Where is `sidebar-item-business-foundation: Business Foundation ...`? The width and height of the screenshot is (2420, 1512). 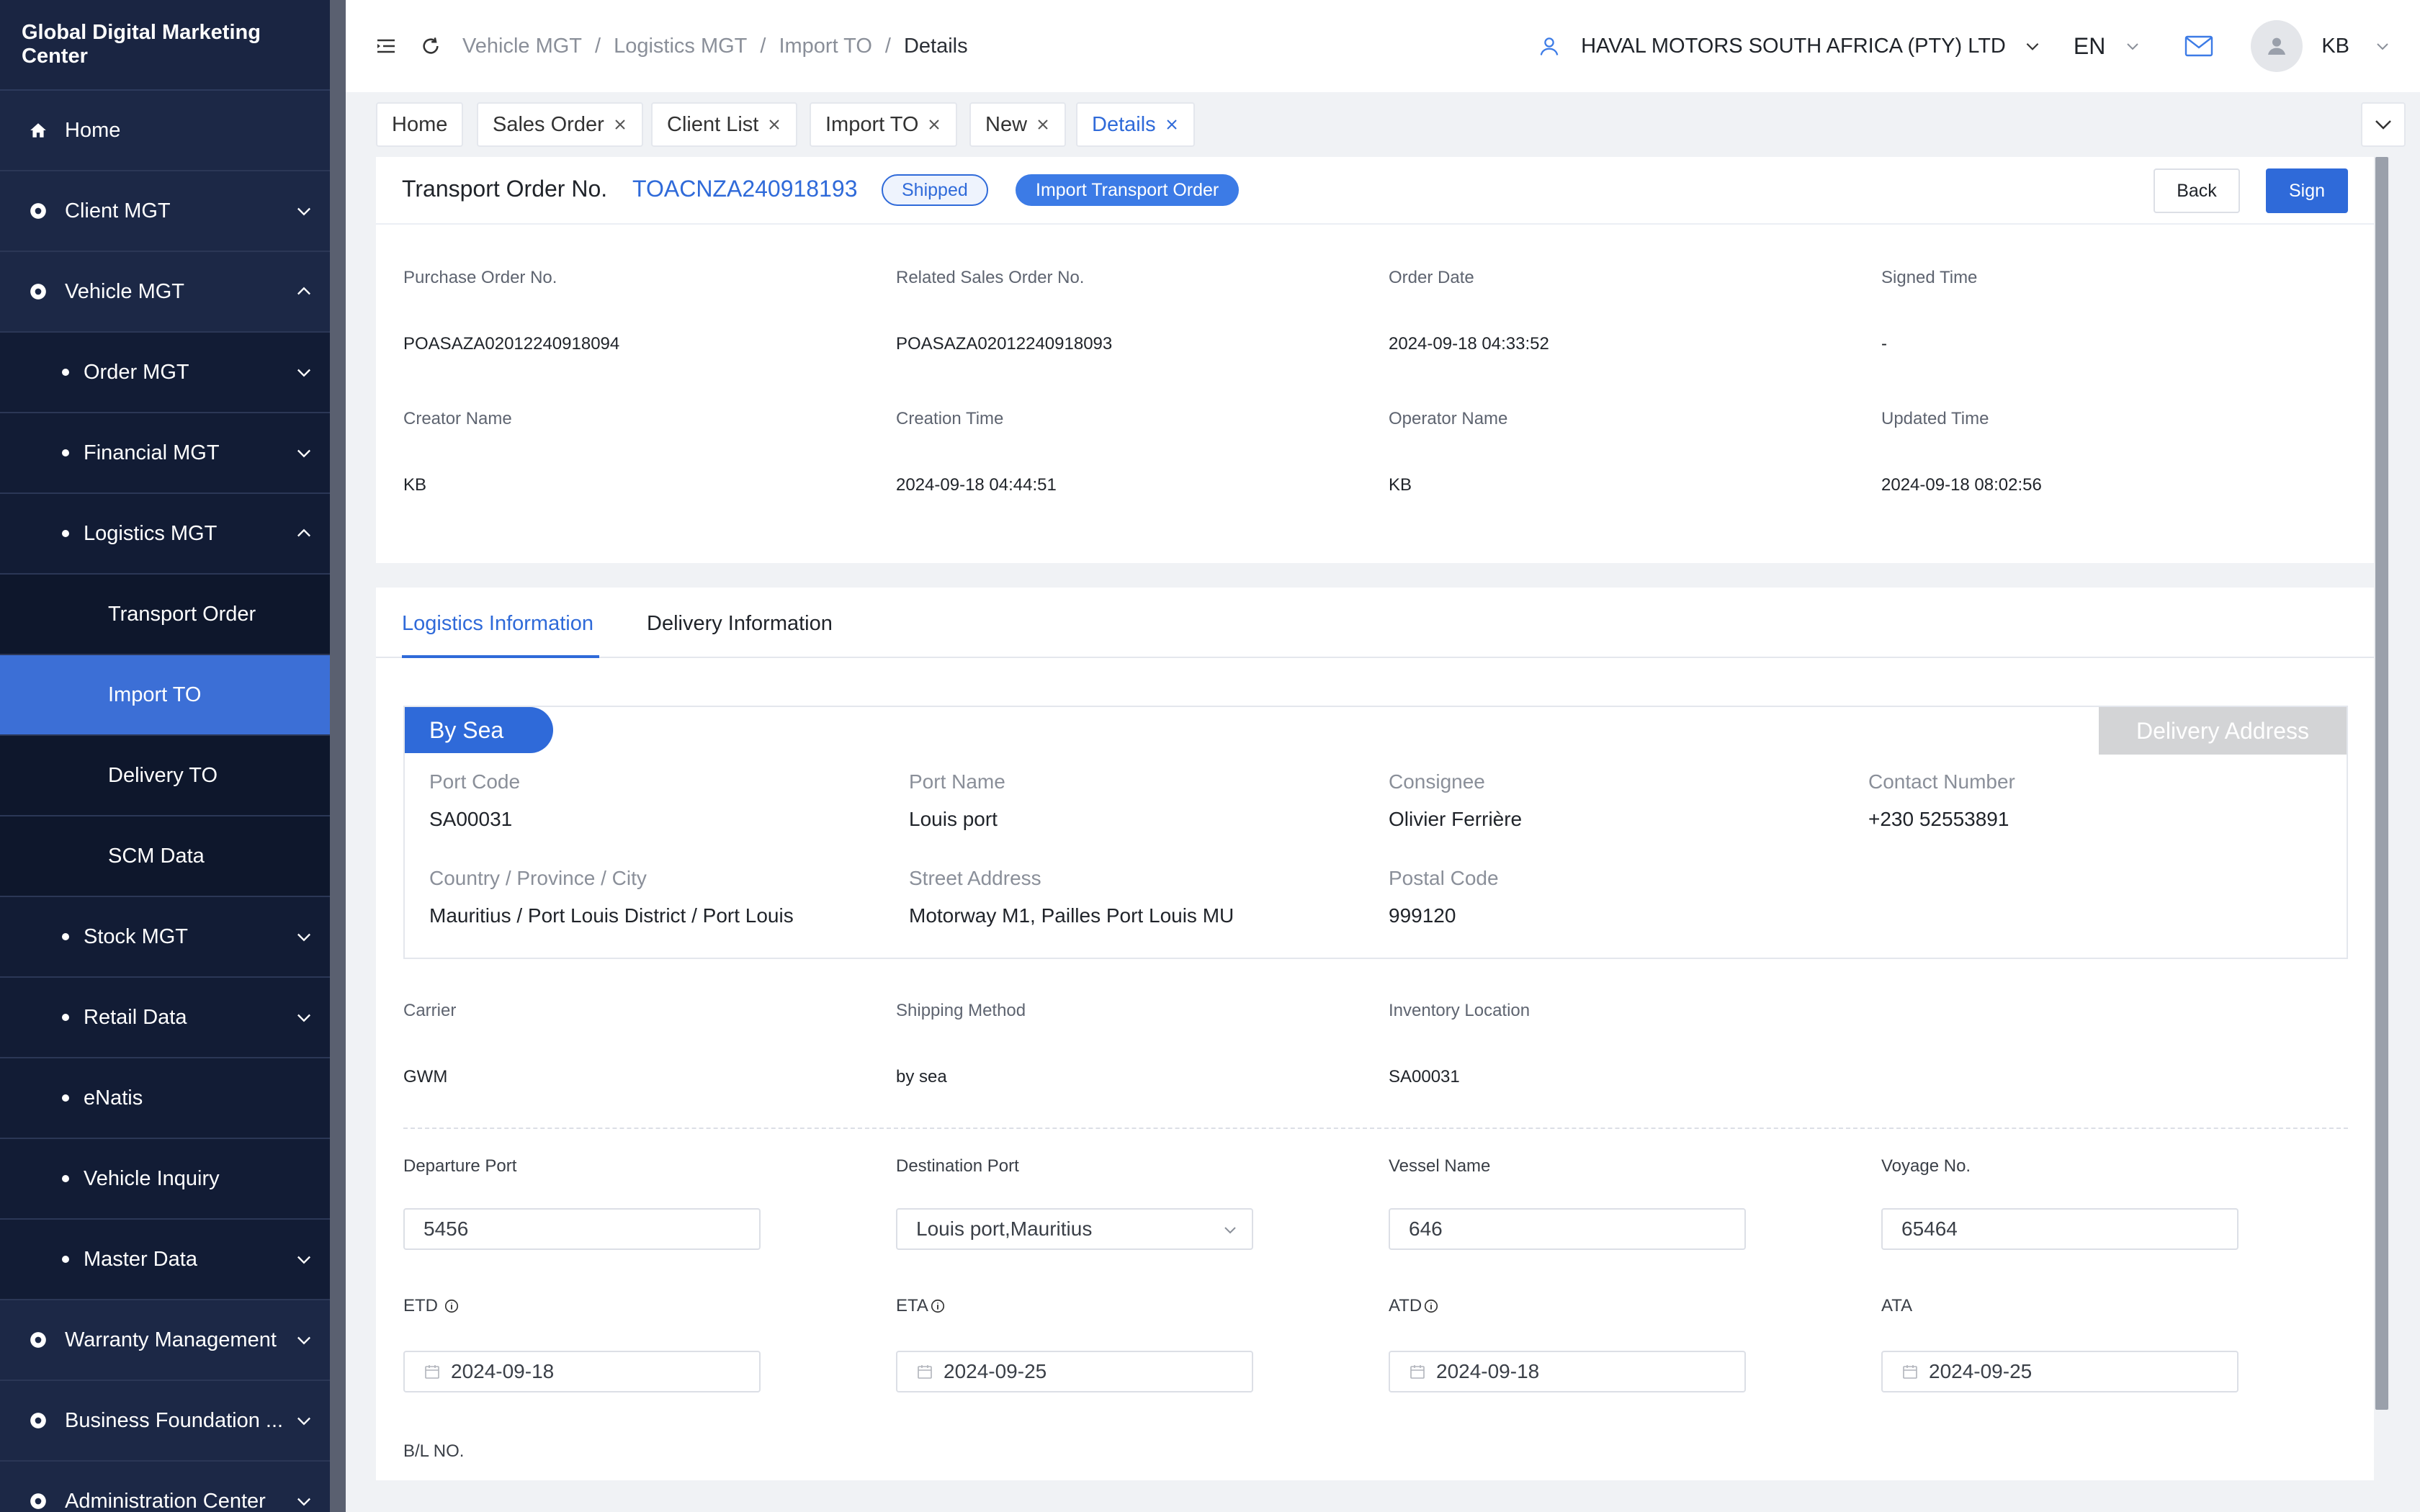
sidebar-item-business-foundation: Business Foundation ... is located at coordinates (165, 1421).